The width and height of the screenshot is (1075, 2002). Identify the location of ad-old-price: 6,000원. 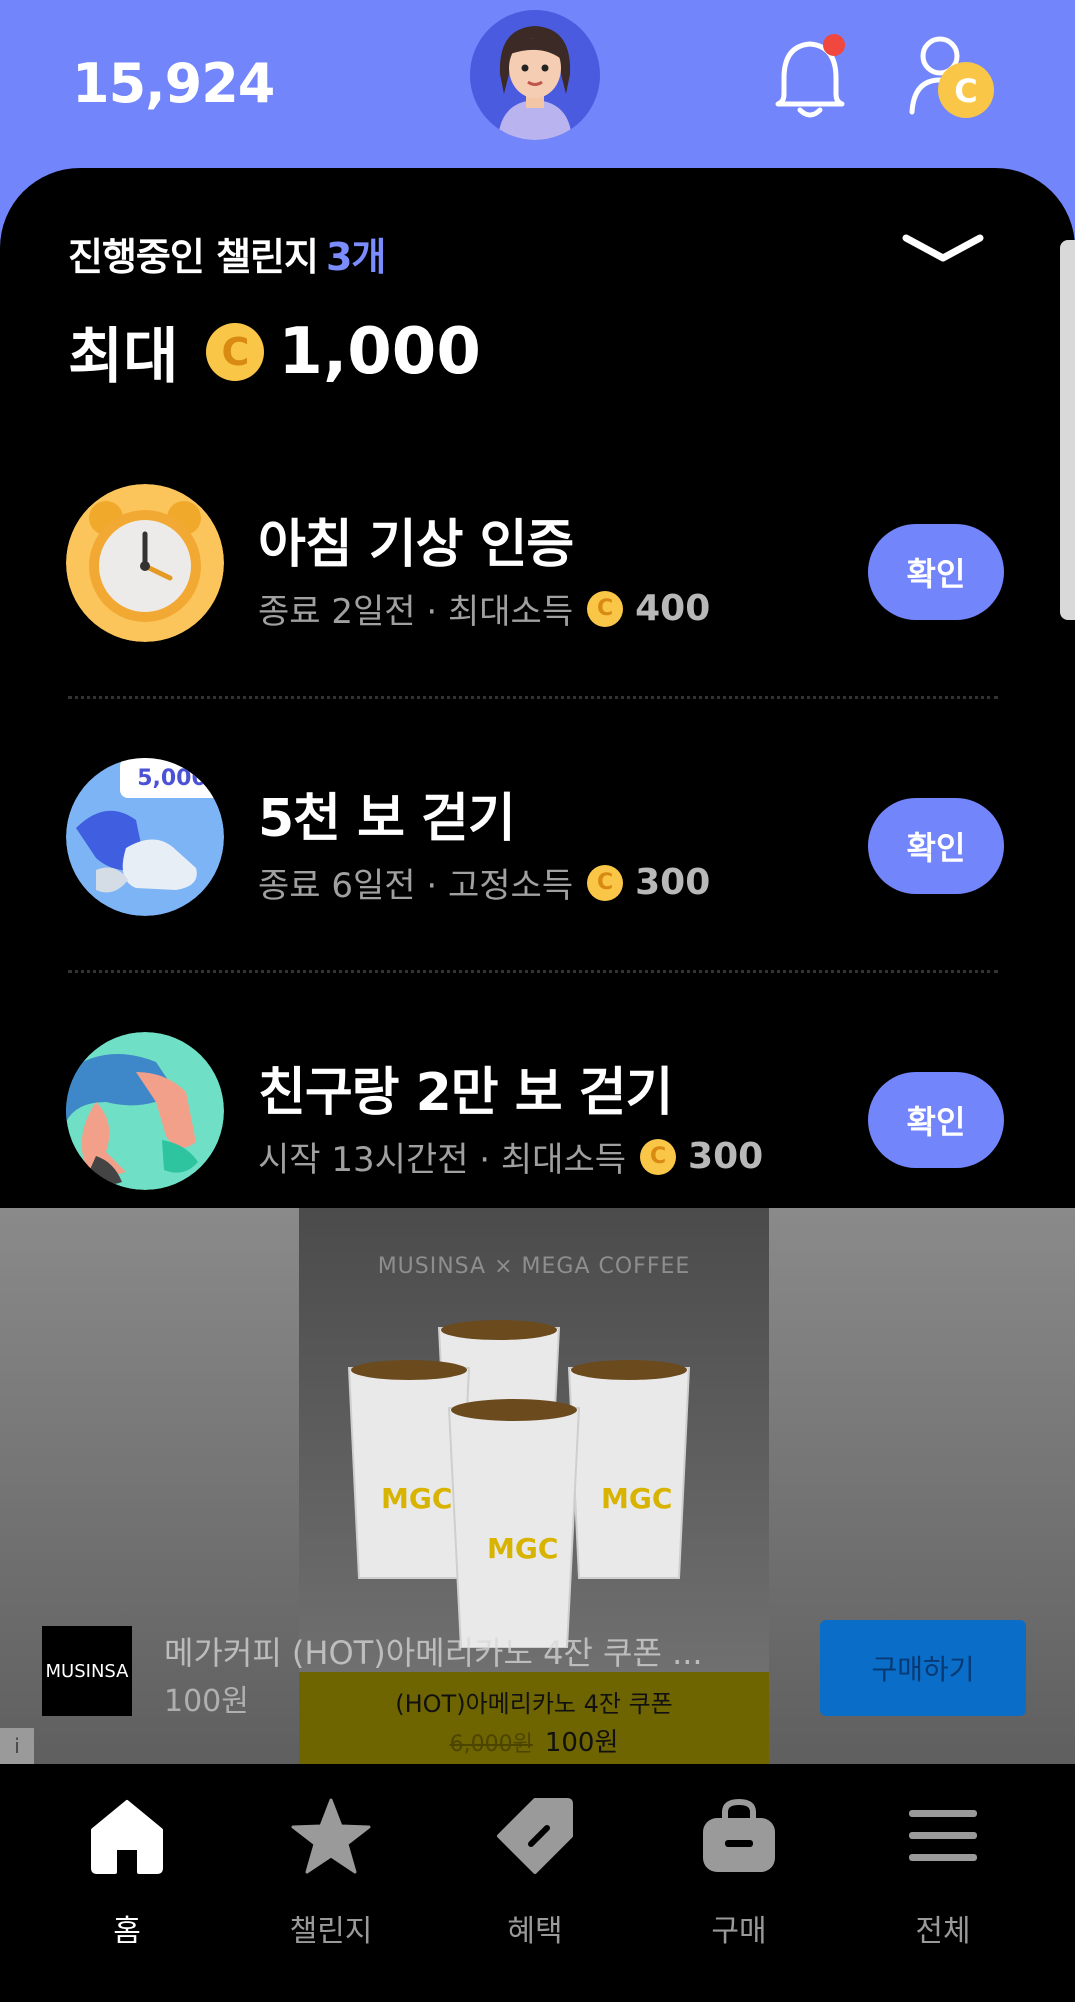
(491, 1744).